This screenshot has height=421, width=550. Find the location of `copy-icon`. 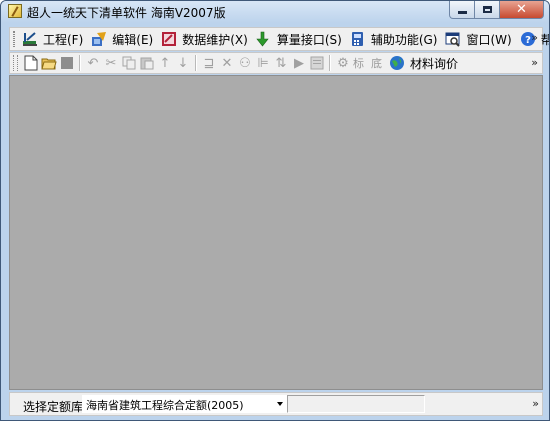

copy-icon is located at coordinates (129, 63).